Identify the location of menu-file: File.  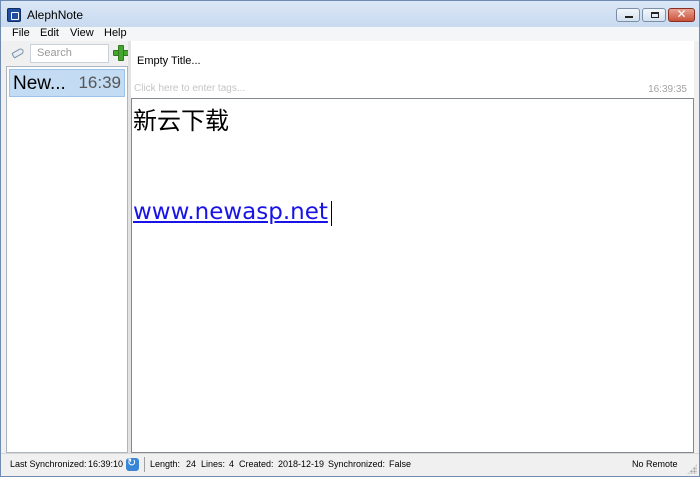
(21, 33).